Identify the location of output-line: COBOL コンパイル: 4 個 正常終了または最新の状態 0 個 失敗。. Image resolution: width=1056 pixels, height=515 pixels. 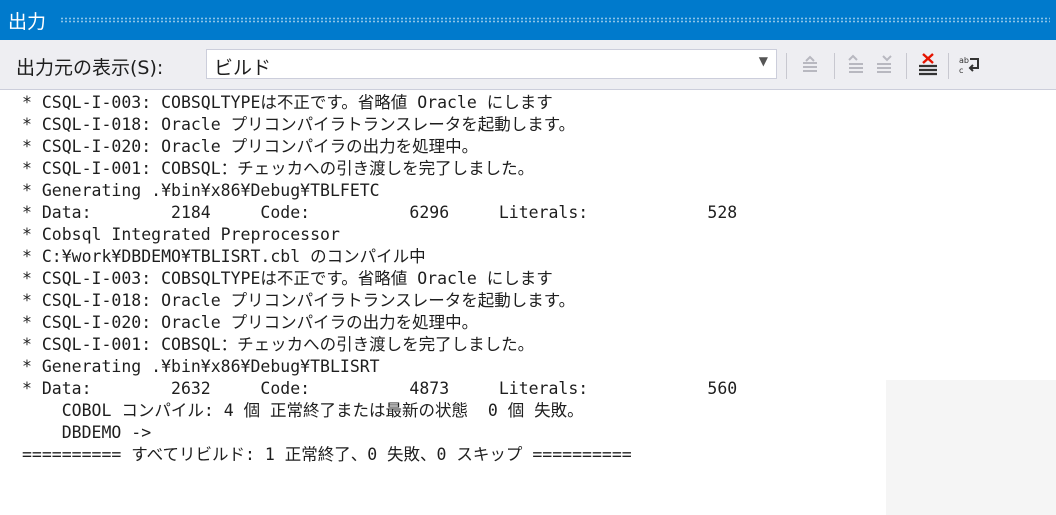
(303, 410).